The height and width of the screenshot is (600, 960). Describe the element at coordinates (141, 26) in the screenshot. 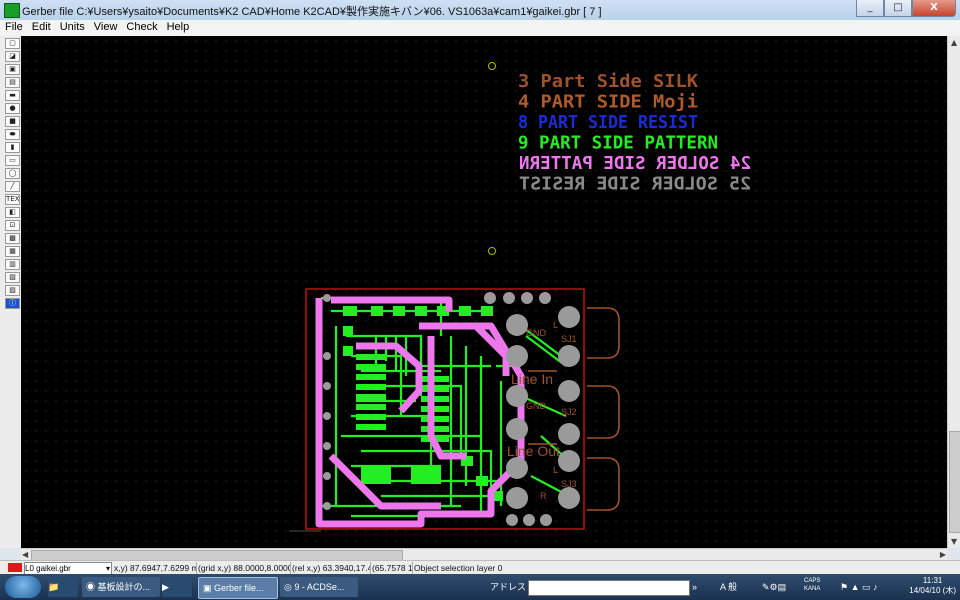

I see `menu-check: Check` at that location.